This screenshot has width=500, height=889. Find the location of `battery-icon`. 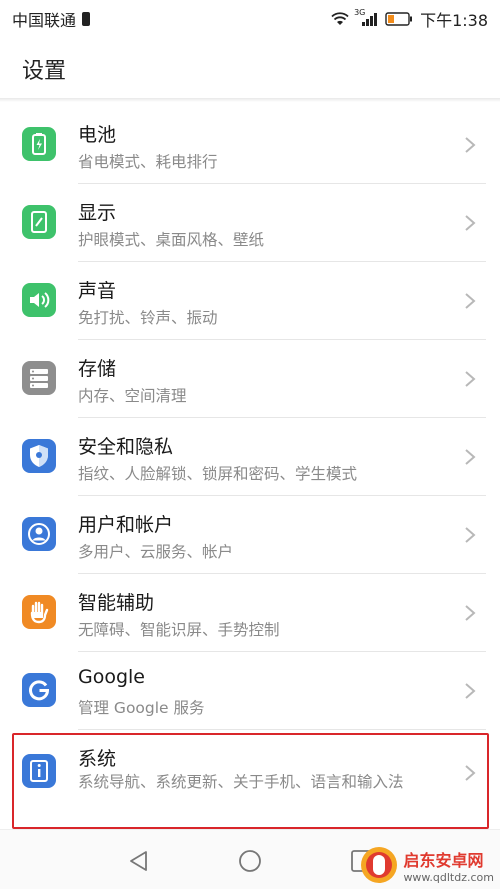

battery-icon is located at coordinates (39, 144).